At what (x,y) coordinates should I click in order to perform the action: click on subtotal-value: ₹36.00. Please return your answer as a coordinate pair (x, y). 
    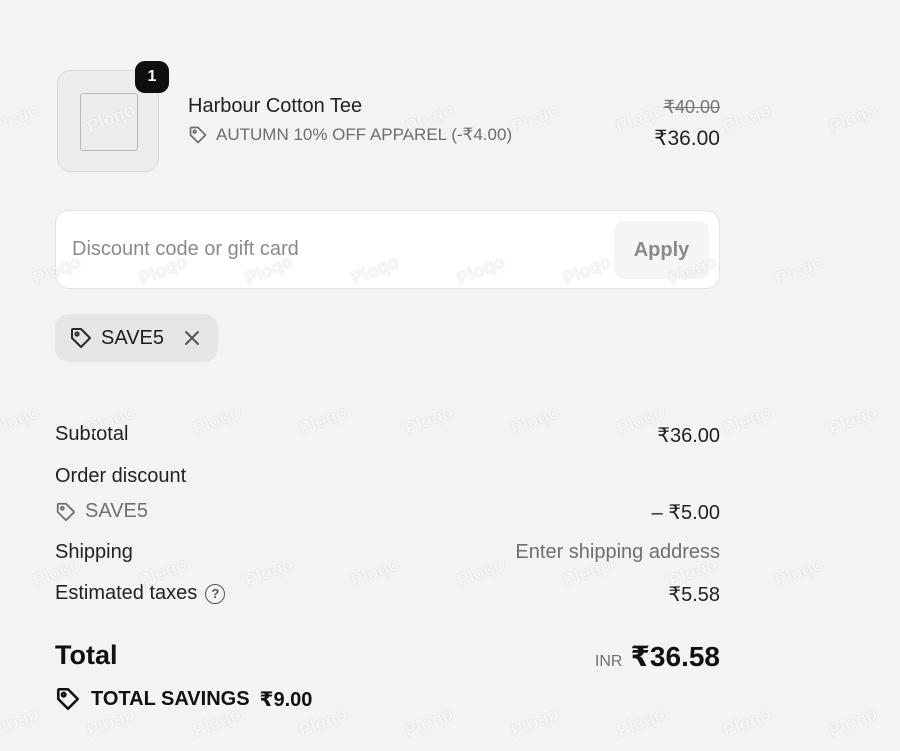
    Looking at the image, I should click on (688, 436).